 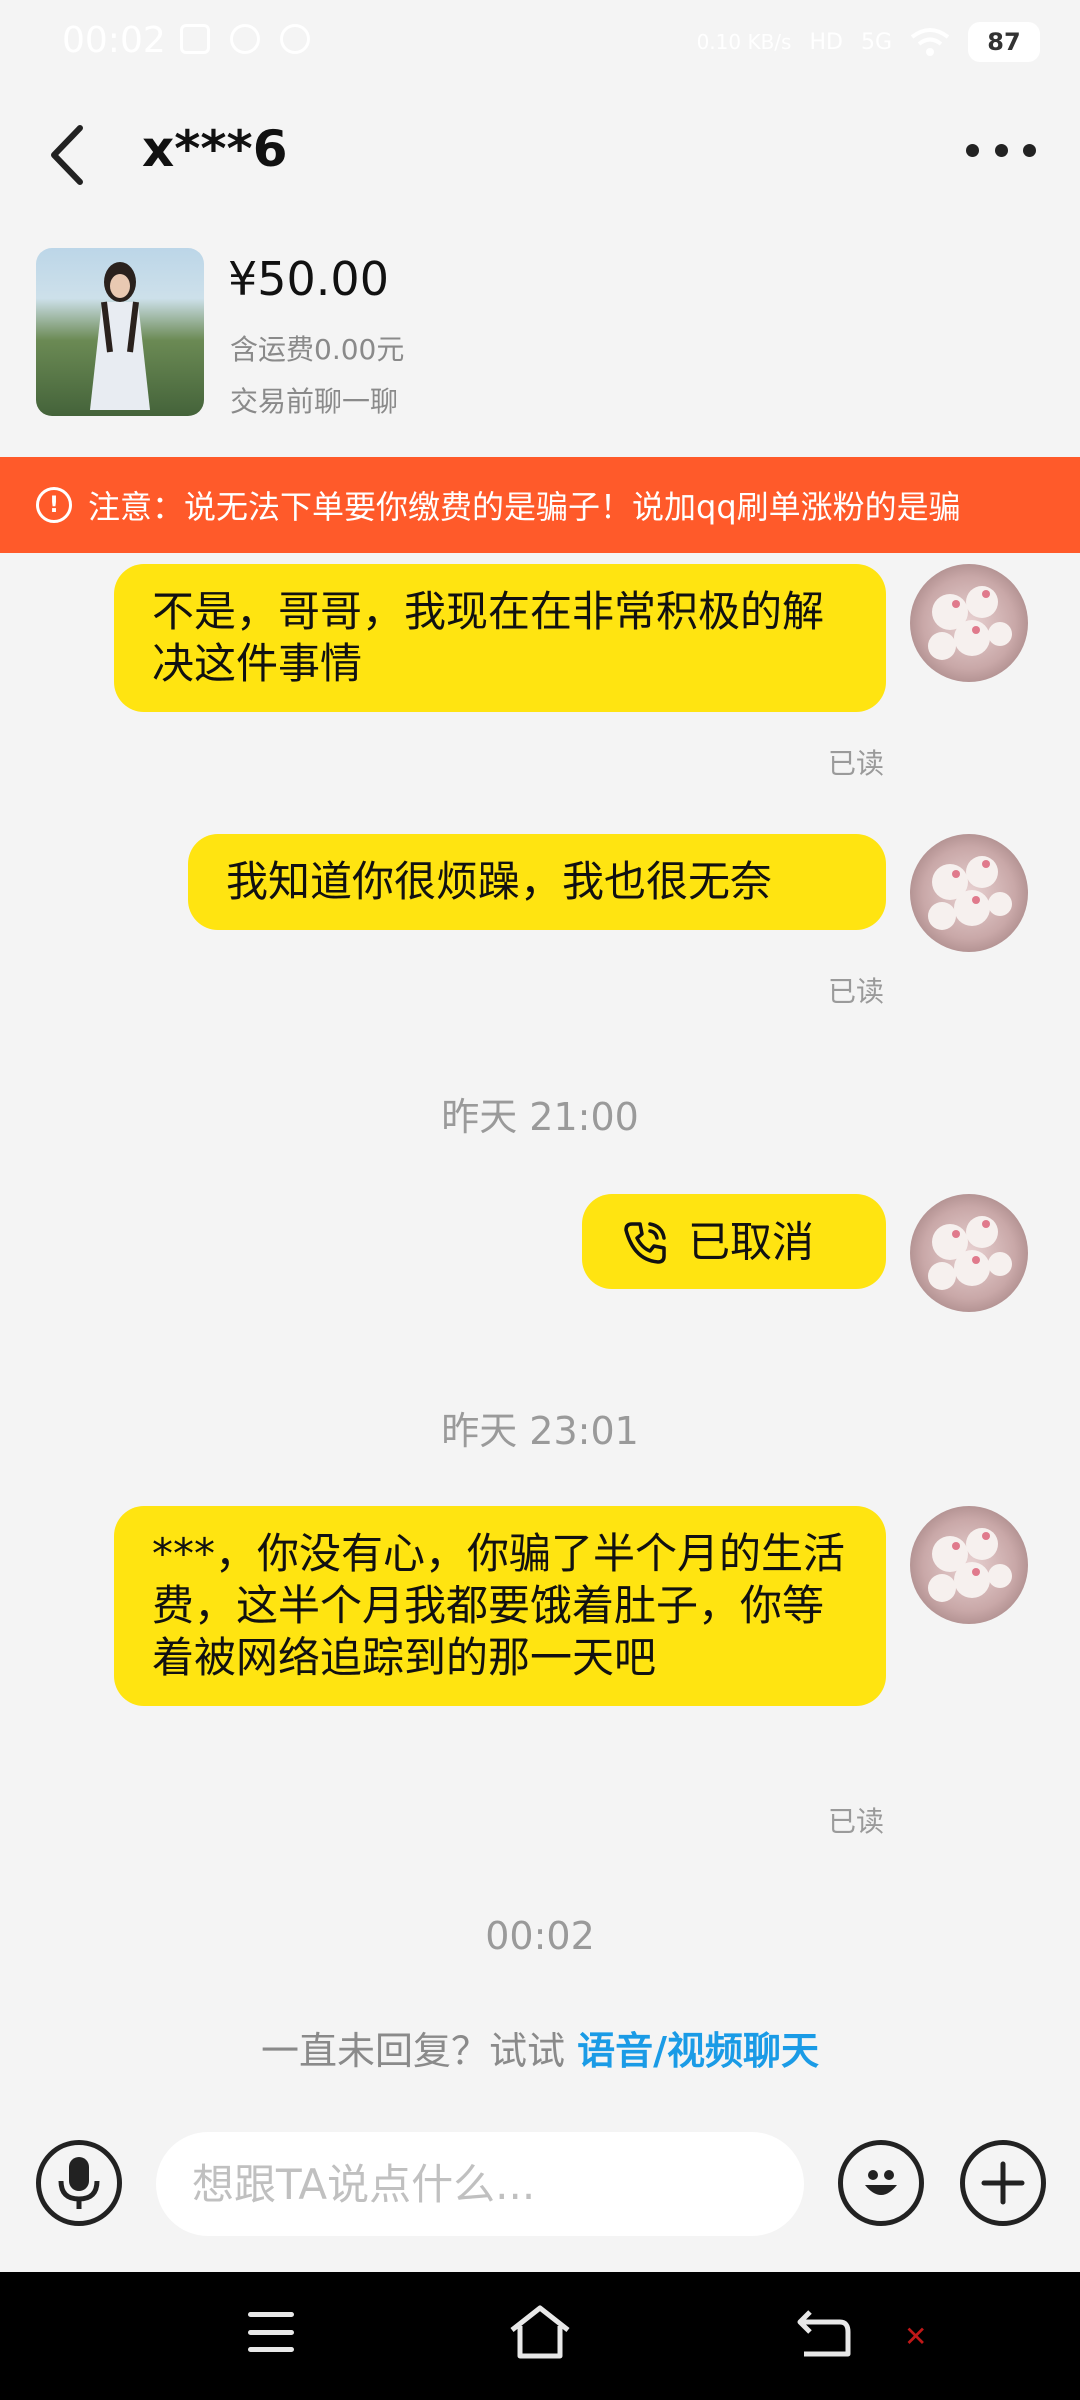 I want to click on status-bar: 00:02 0.10 KB/s HD 5G 87, so click(x=540, y=42).